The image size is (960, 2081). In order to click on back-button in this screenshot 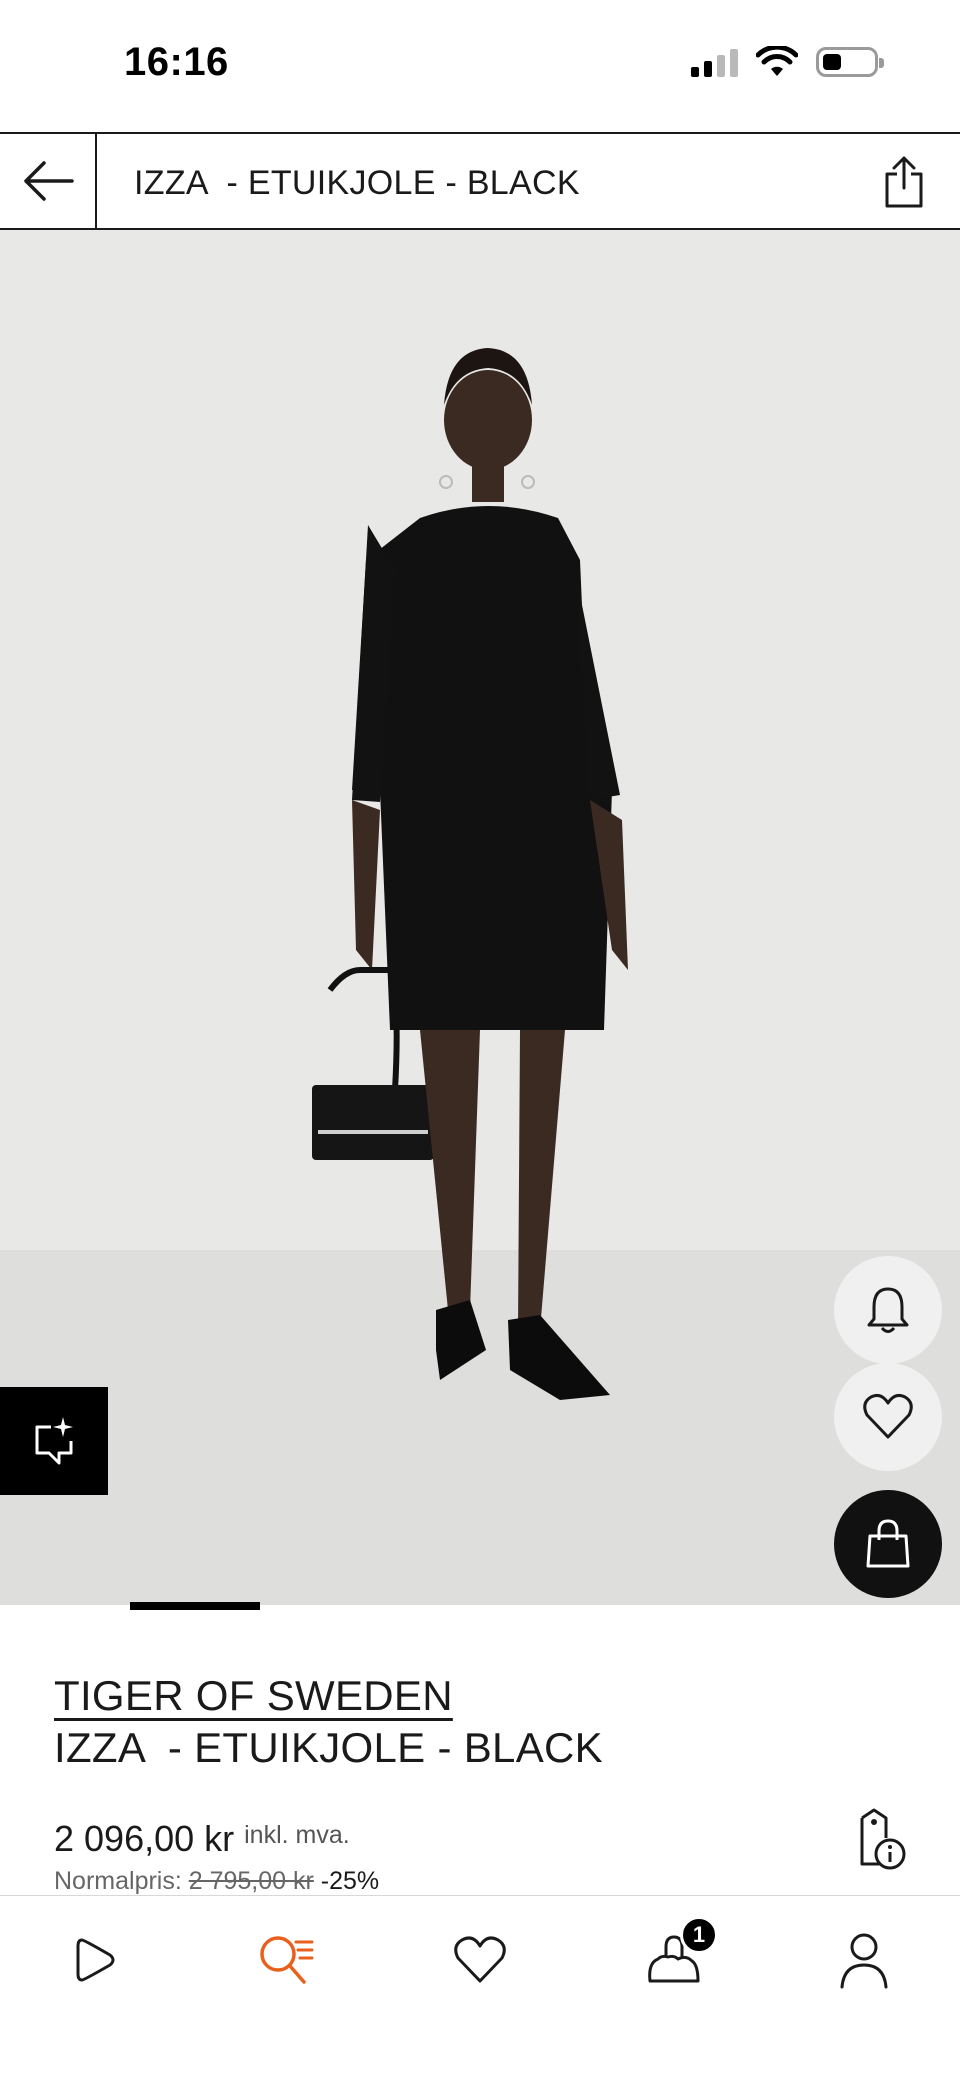, I will do `click(48, 181)`.